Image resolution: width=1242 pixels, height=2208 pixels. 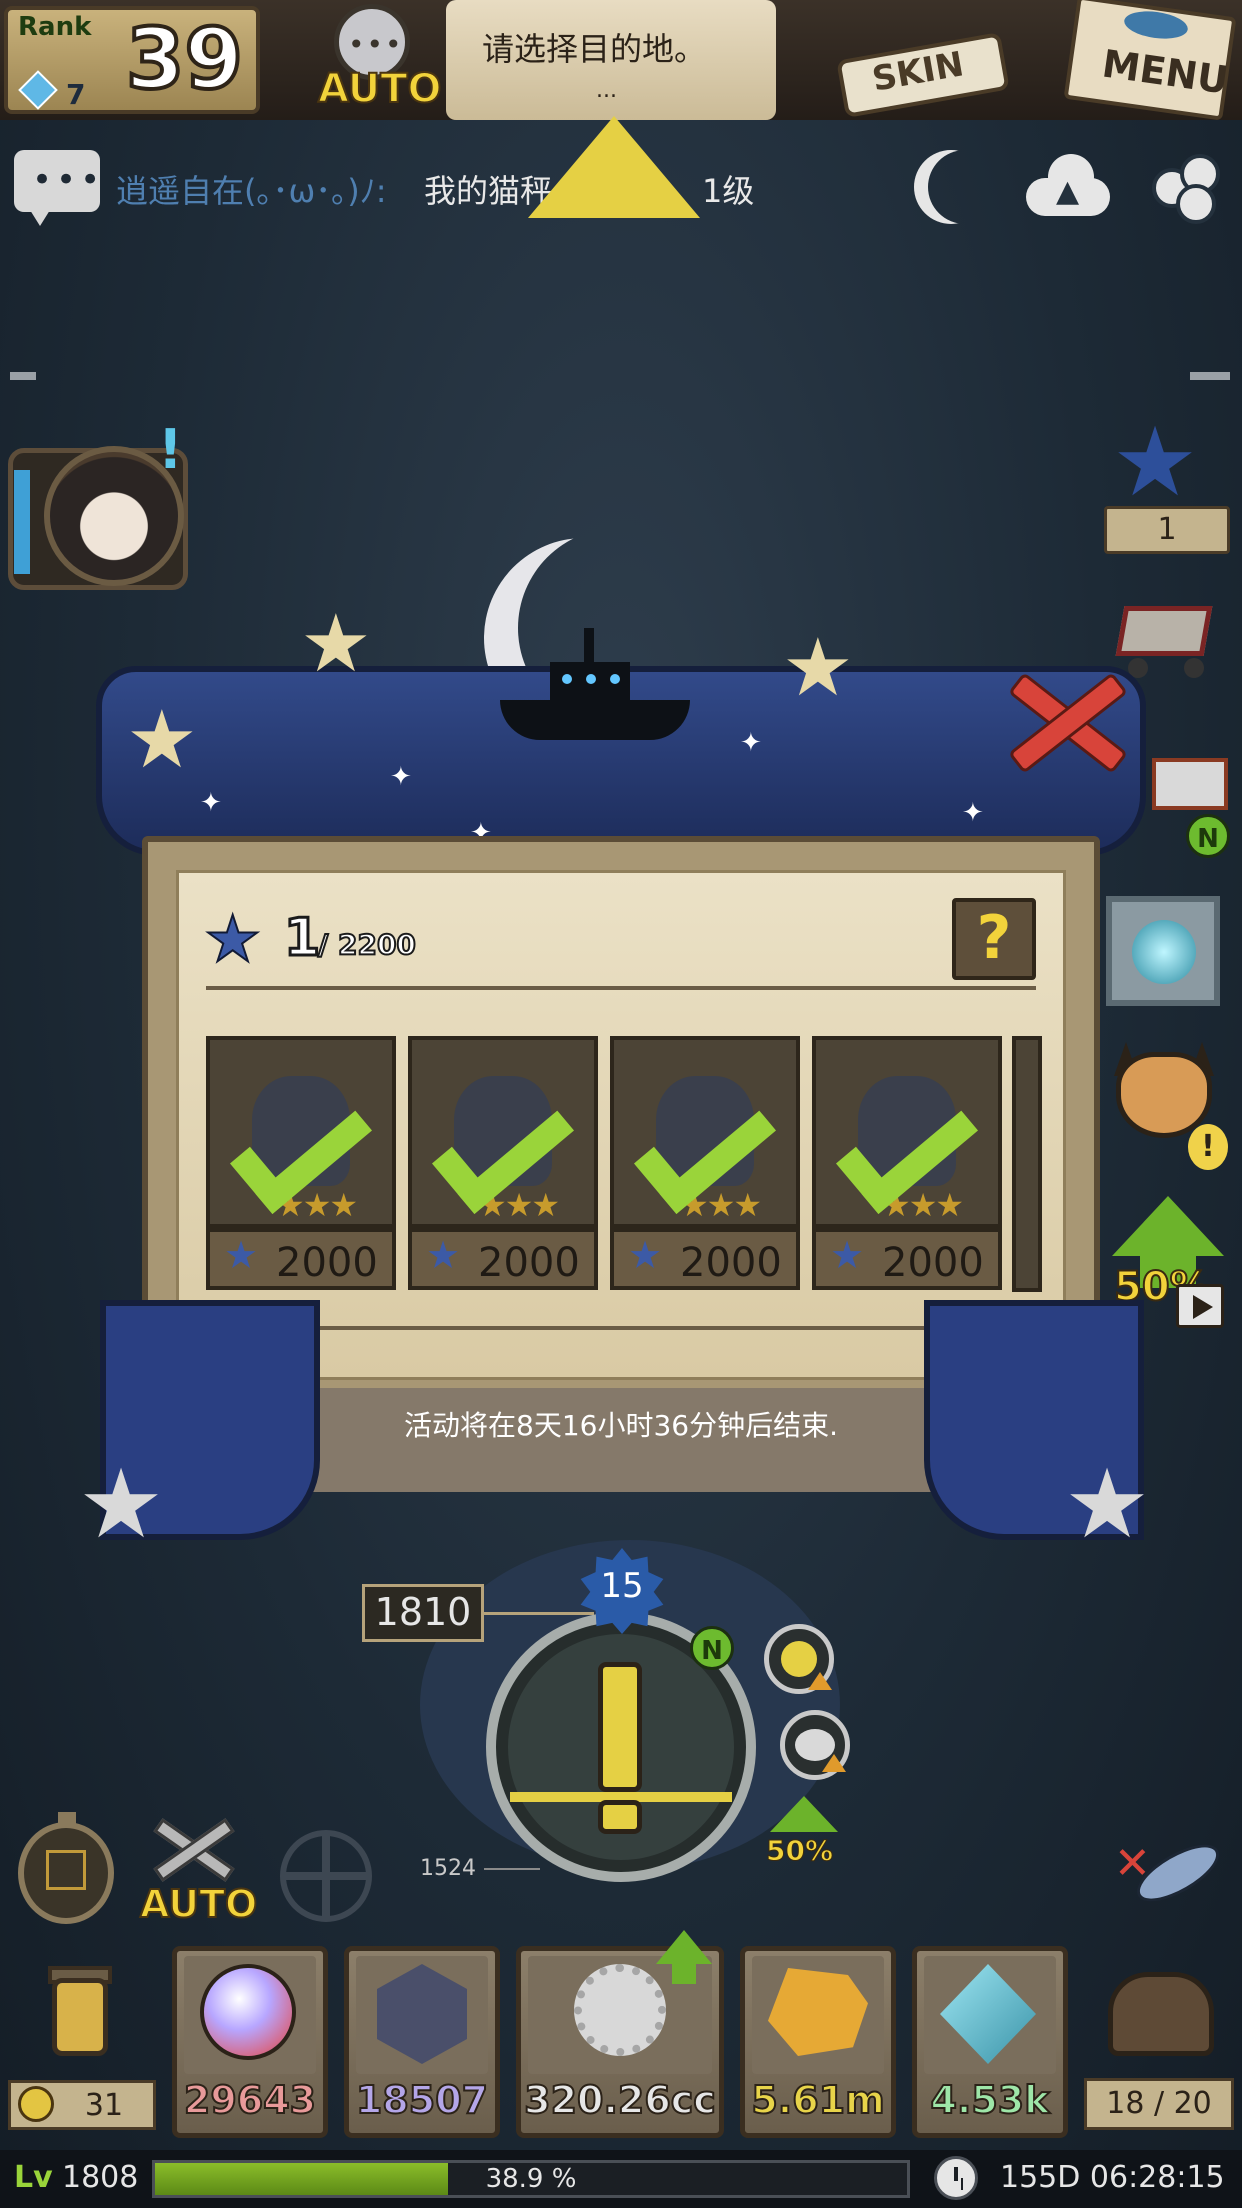 I want to click on ore-value: 5.61m, so click(x=817, y=2100).